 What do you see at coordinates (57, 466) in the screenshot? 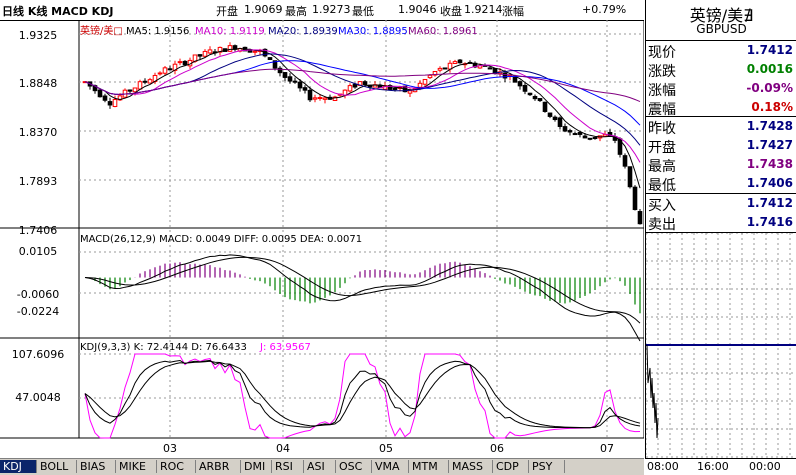
I see `tab-boll: BOLL` at bounding box center [57, 466].